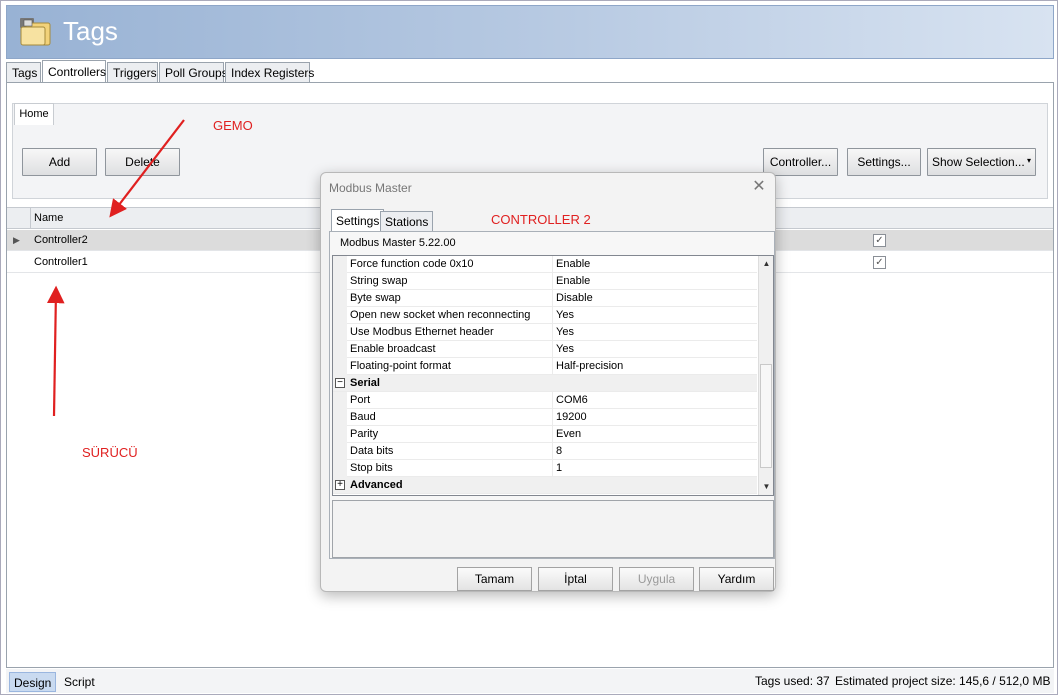  Describe the element at coordinates (340, 485) in the screenshot. I see `expand-icon: +` at that location.